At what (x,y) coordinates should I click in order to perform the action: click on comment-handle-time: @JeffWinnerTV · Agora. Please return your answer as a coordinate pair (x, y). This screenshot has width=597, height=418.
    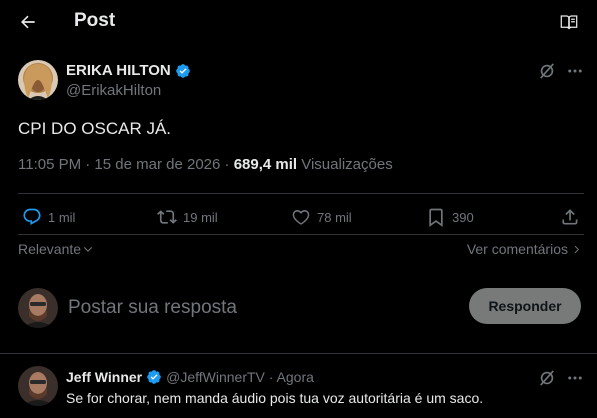
    Looking at the image, I should click on (240, 377).